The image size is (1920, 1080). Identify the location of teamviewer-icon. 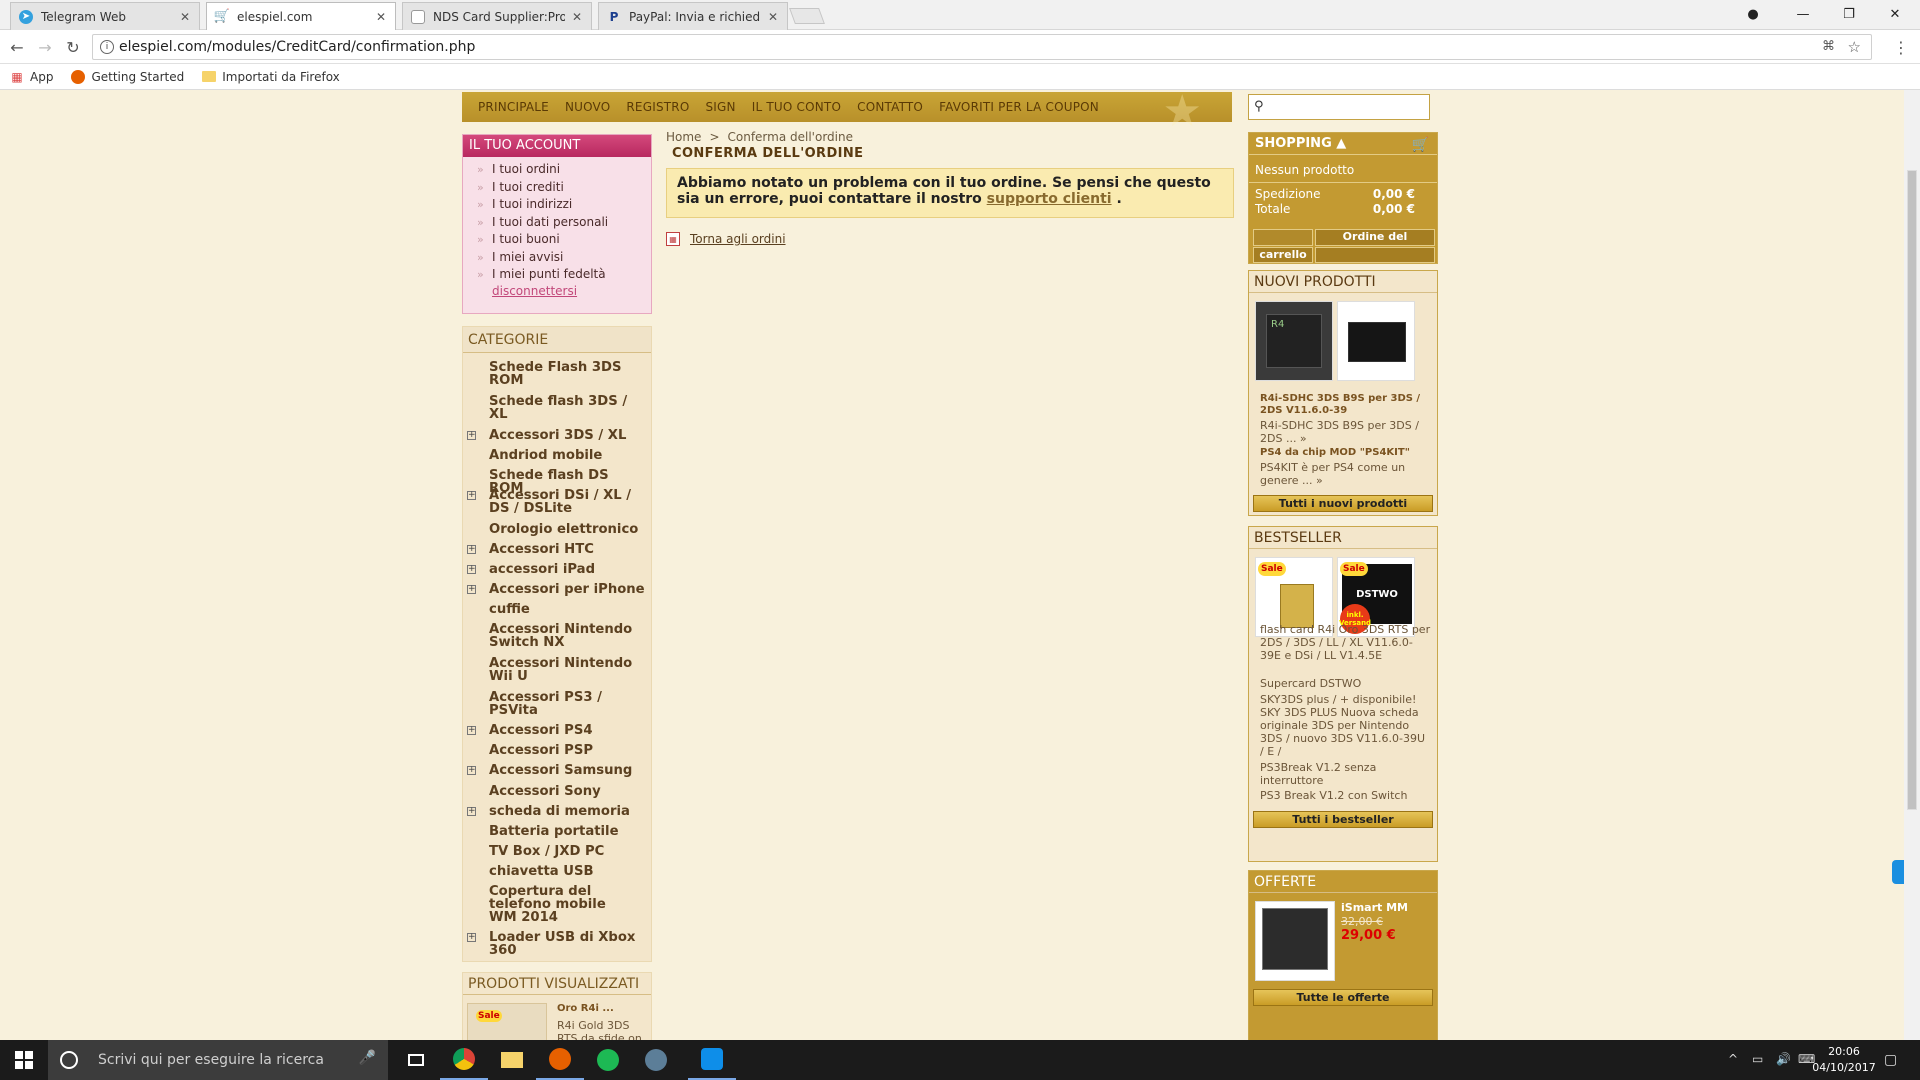
(1898, 872).